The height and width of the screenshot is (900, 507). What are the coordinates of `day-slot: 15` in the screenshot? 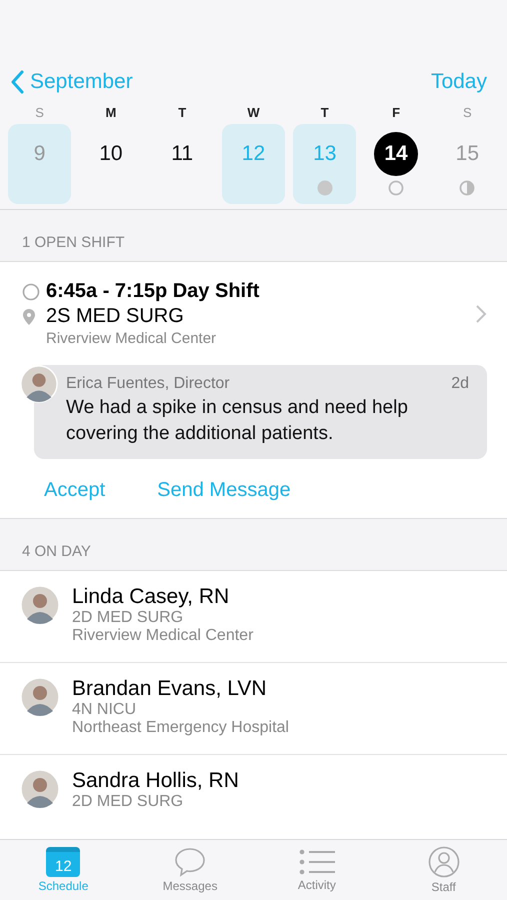 It's located at (467, 164).